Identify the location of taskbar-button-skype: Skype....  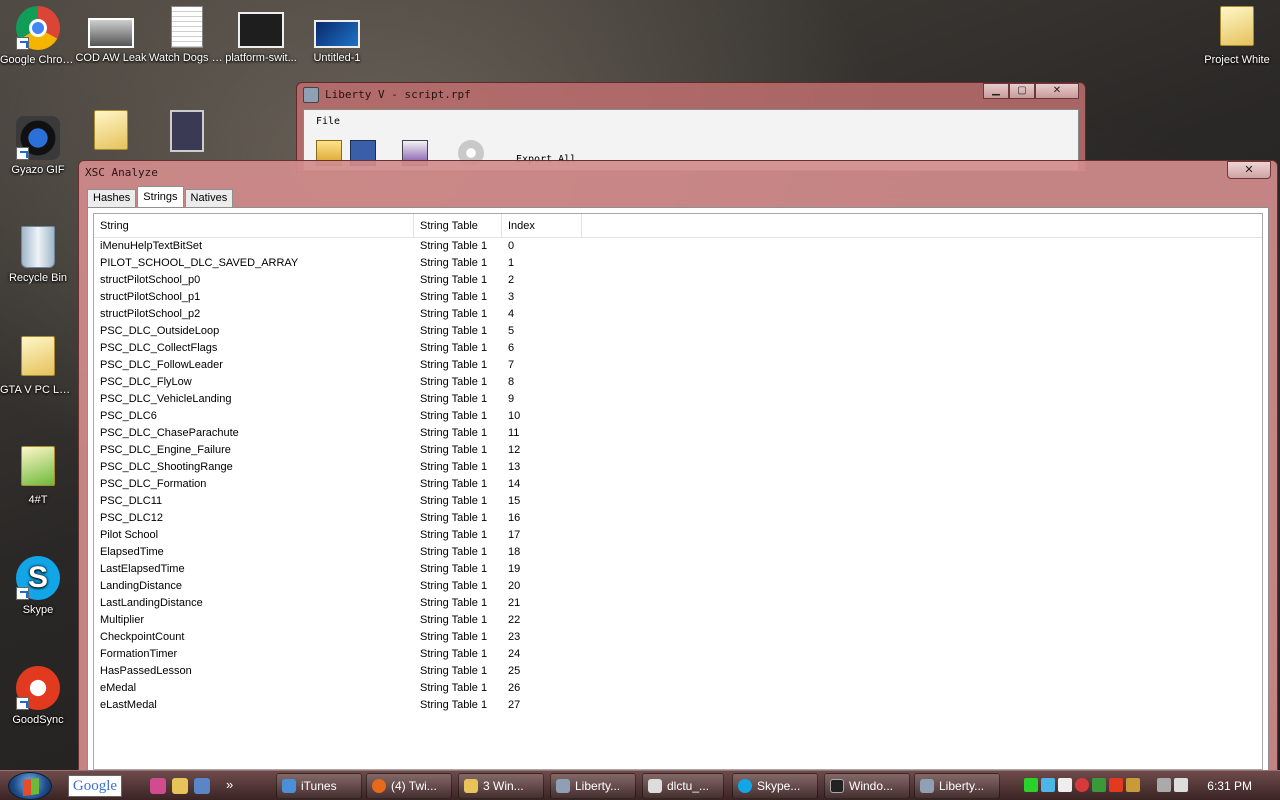
(775, 786).